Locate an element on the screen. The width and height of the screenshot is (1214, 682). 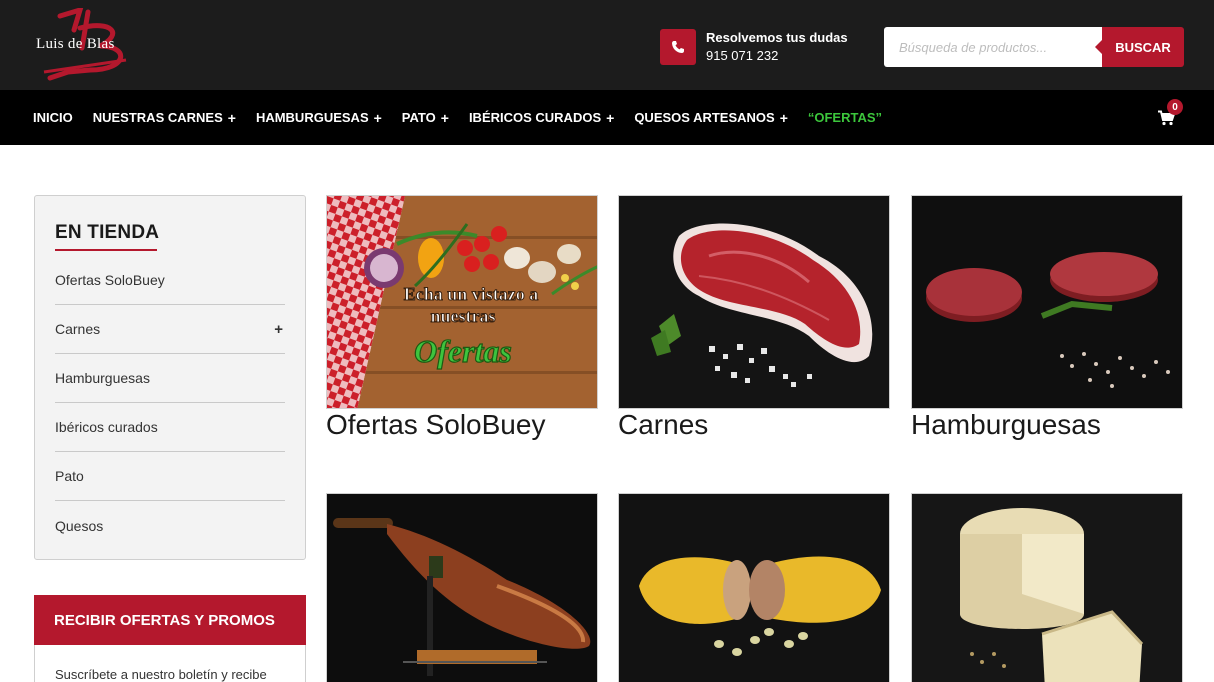
phone-button is located at coordinates (678, 47).